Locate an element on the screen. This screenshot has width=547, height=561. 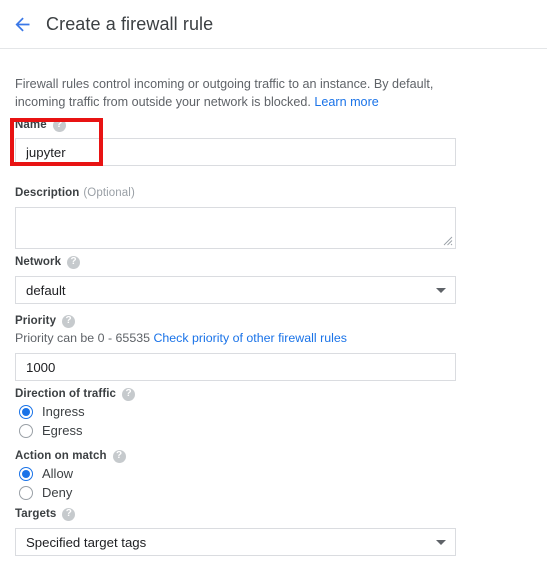
radio-direction-egress-label: Egress is located at coordinates (62, 430).